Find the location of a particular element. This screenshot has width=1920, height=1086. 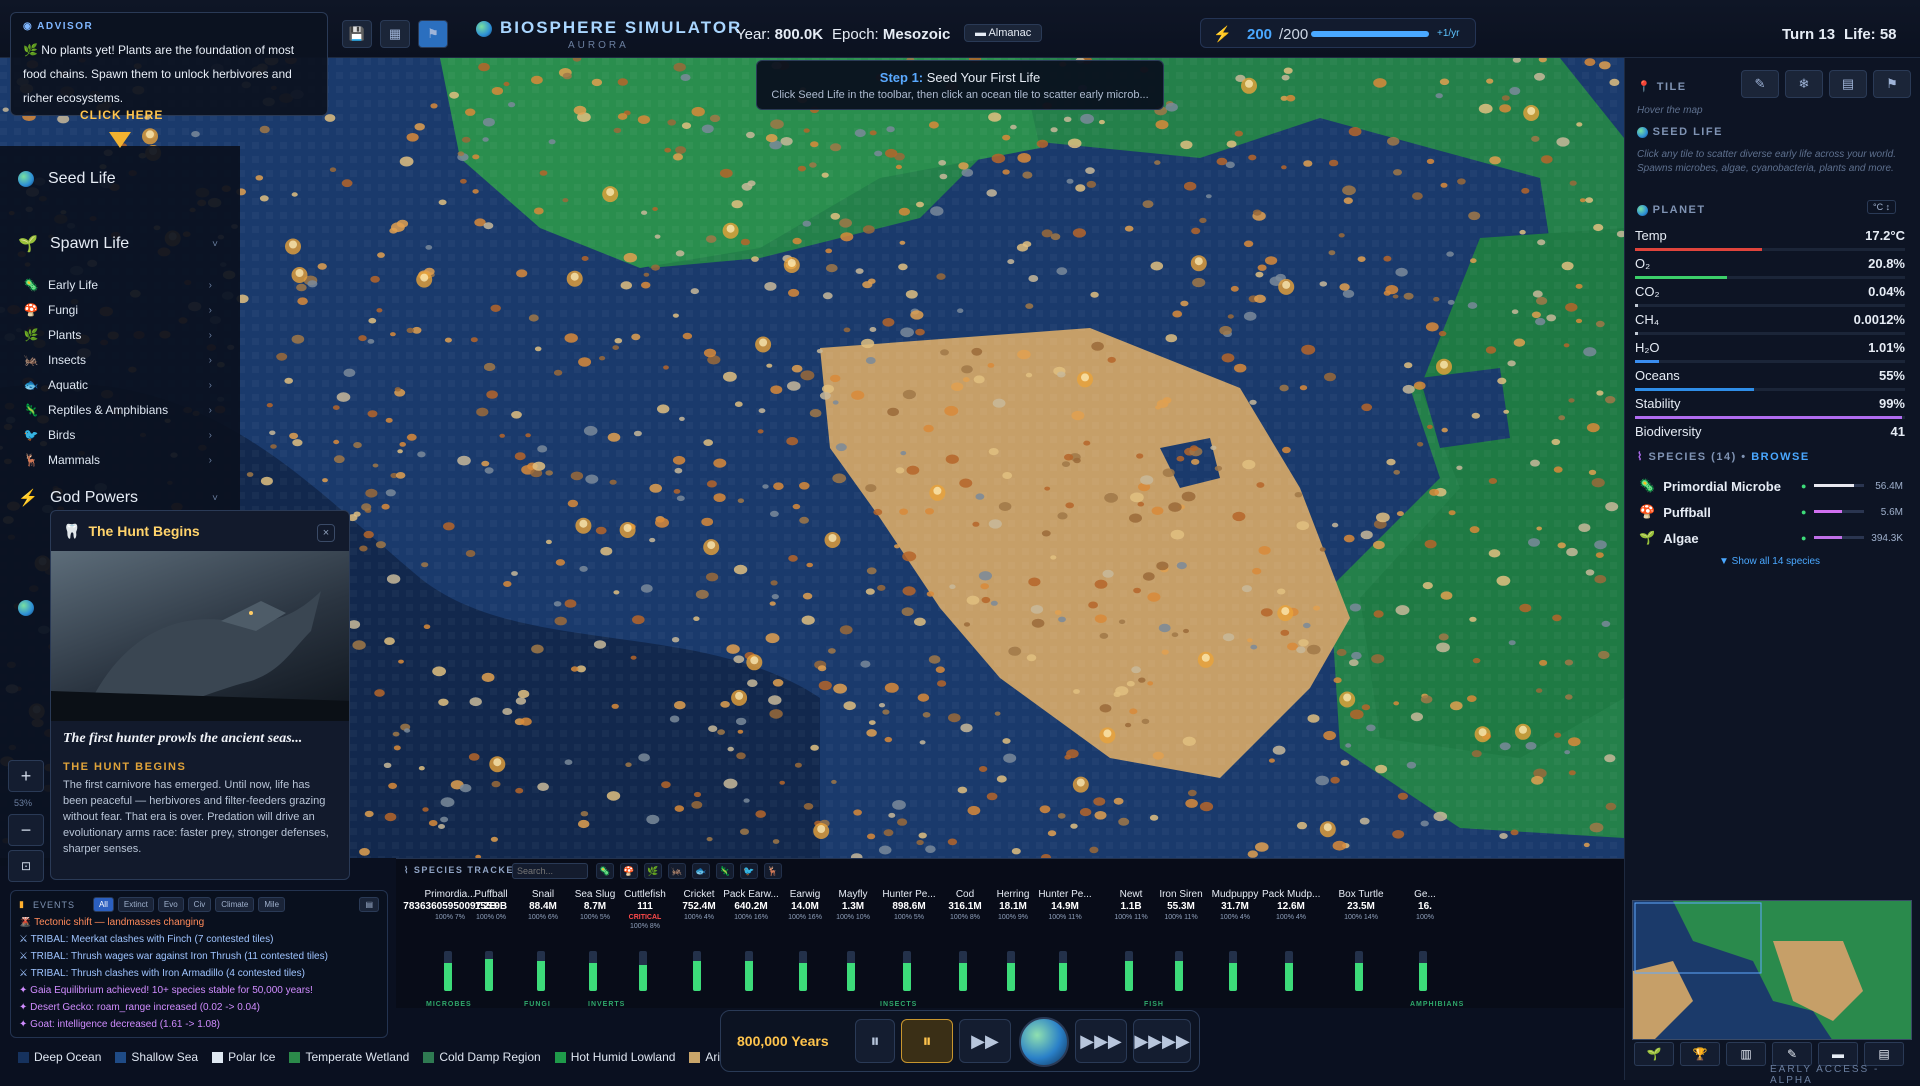

chart-icon: ▥ is located at coordinates (1746, 1054).